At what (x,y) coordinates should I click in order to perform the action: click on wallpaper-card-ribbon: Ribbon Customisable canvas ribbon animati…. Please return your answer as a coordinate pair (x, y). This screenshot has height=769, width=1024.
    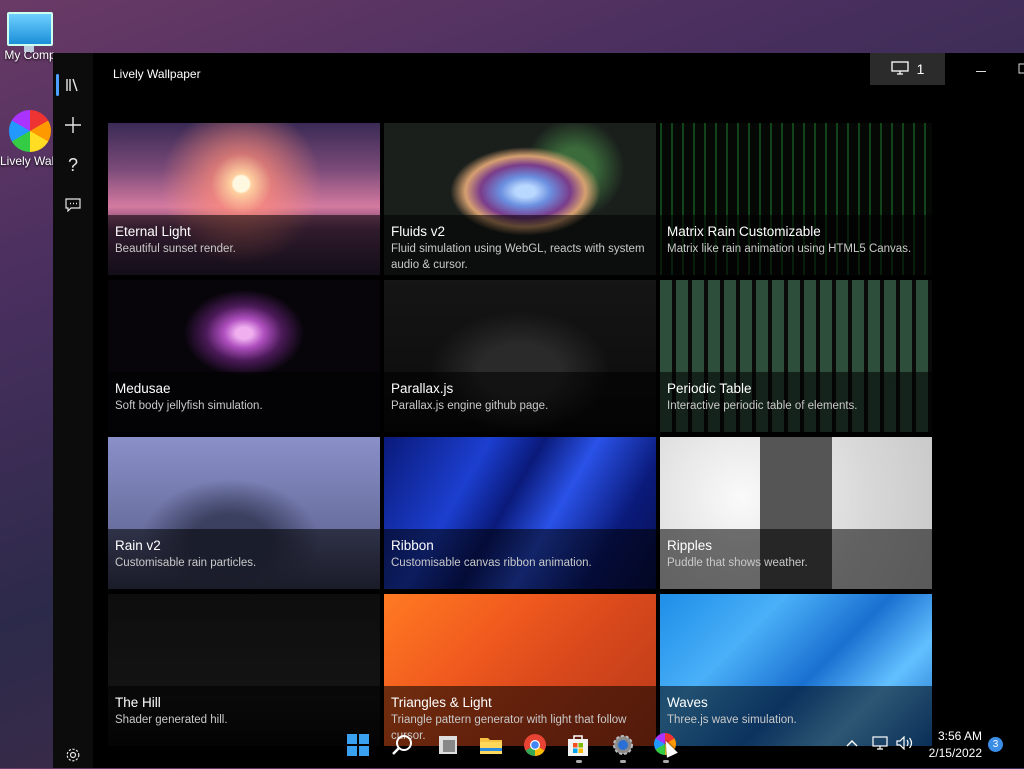
    Looking at the image, I should click on (520, 513).